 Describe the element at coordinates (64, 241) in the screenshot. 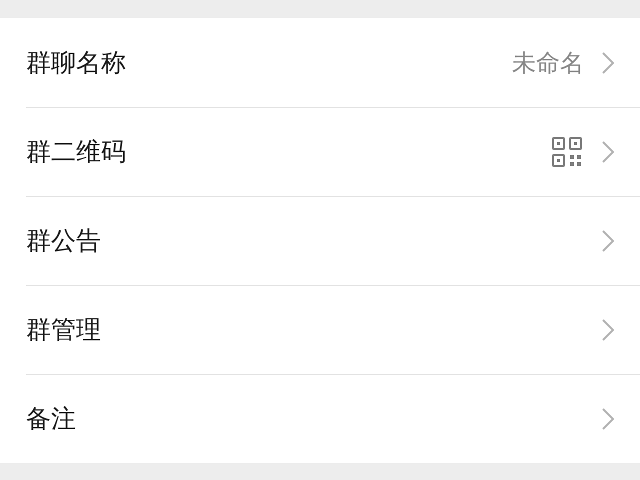

I see `row-label: 群公告` at that location.